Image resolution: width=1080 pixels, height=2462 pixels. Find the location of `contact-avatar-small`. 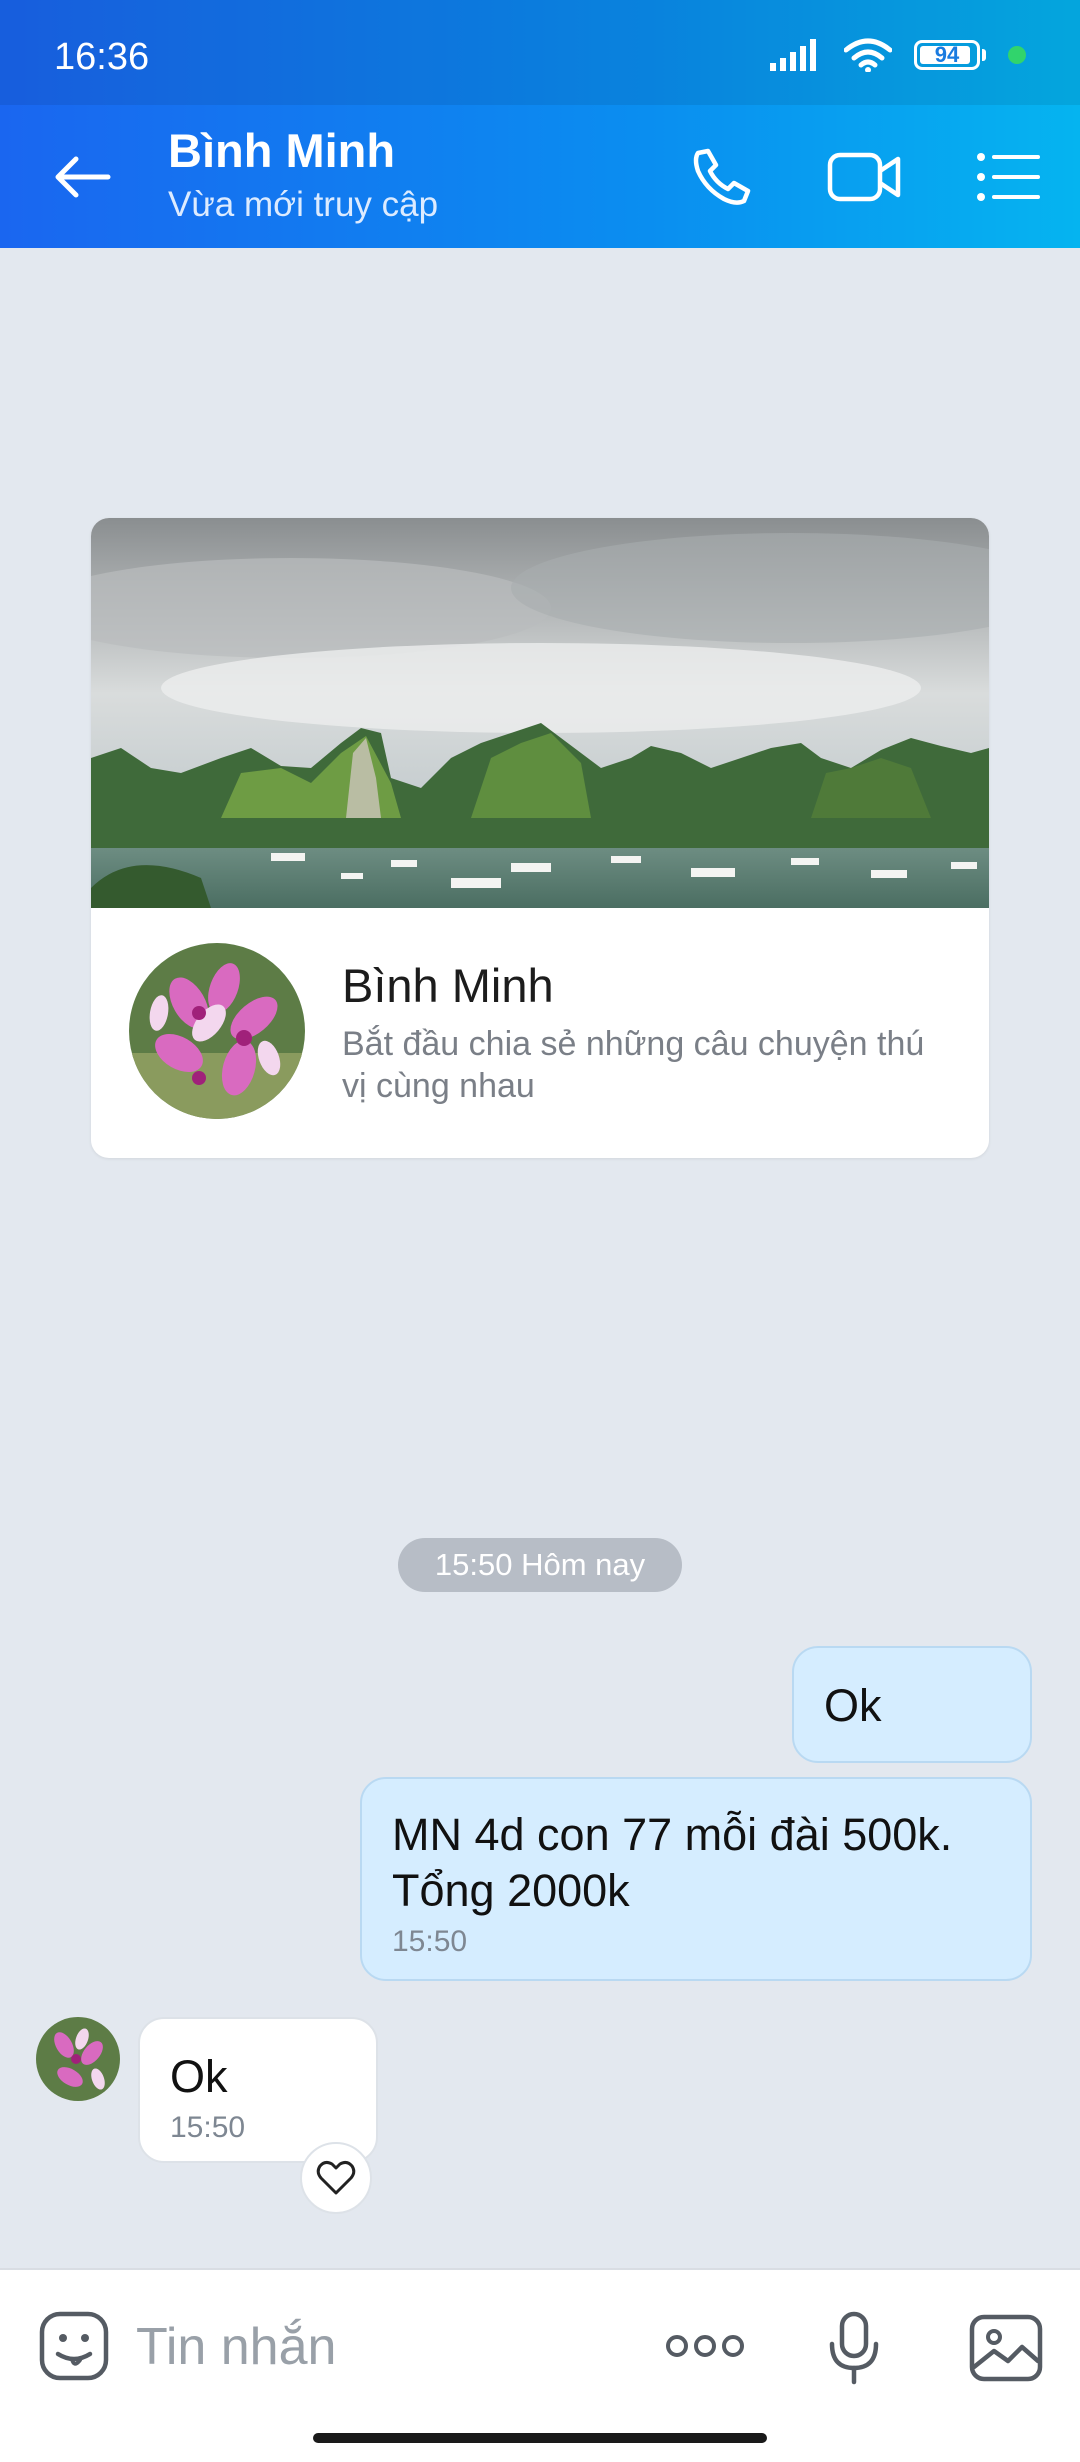

contact-avatar-small is located at coordinates (78, 2059).